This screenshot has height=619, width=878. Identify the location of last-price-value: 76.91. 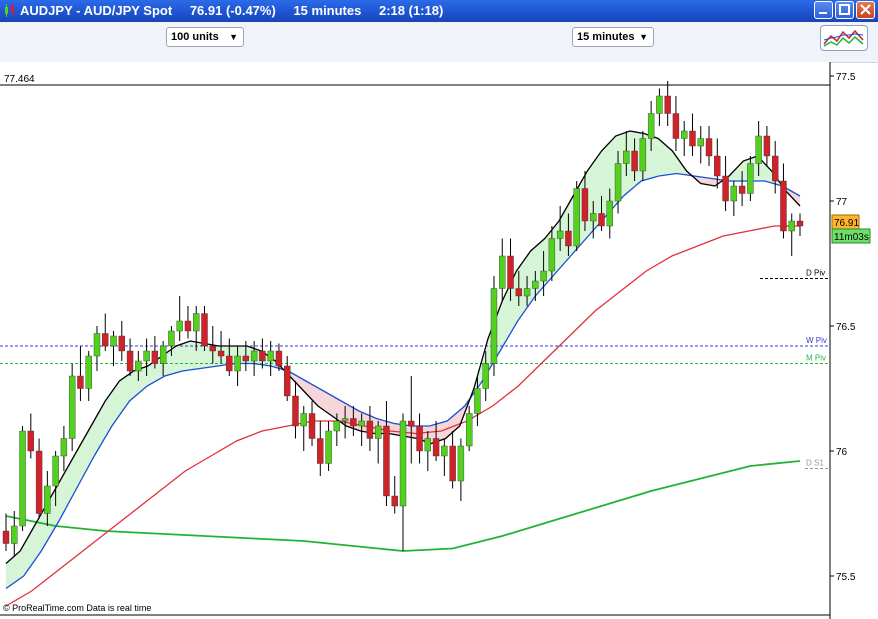
(846, 223).